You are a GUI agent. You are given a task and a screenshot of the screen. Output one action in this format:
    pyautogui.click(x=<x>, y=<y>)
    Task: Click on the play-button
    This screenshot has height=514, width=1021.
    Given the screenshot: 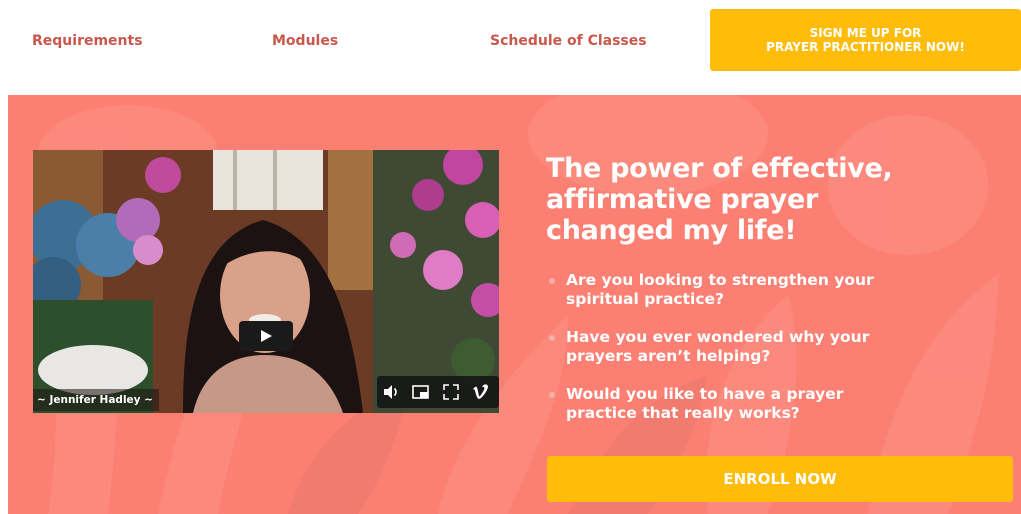 What is the action you would take?
    pyautogui.click(x=266, y=336)
    